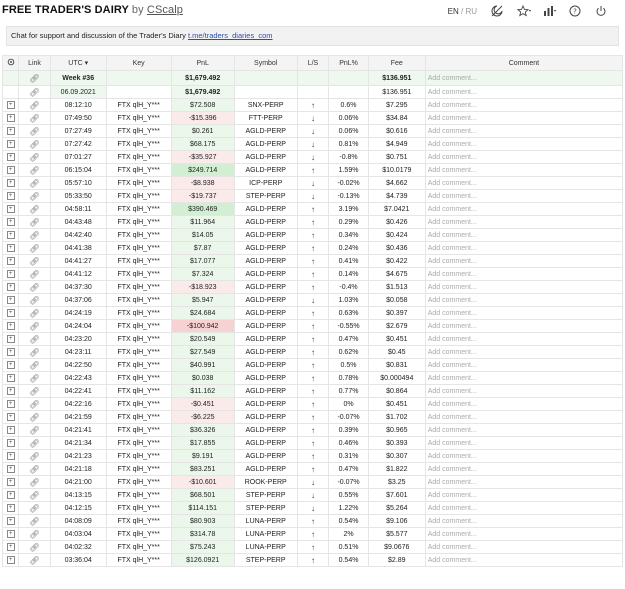 The width and height of the screenshot is (625, 589). Describe the element at coordinates (497, 11) in the screenshot. I see `theme-toggle-icon` at that location.